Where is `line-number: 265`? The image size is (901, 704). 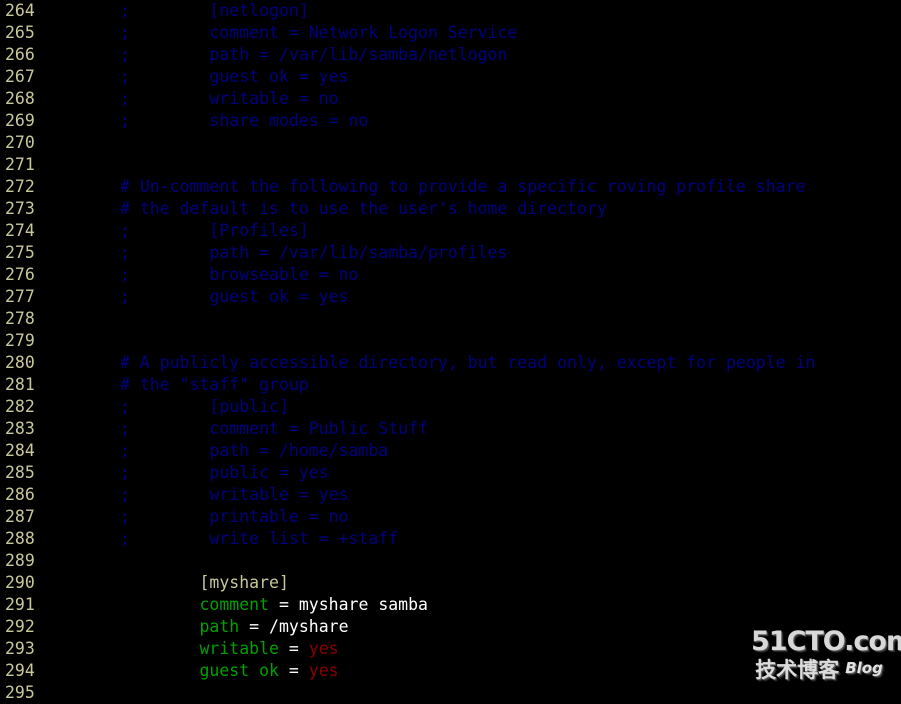 line-number: 265 is located at coordinates (20, 32).